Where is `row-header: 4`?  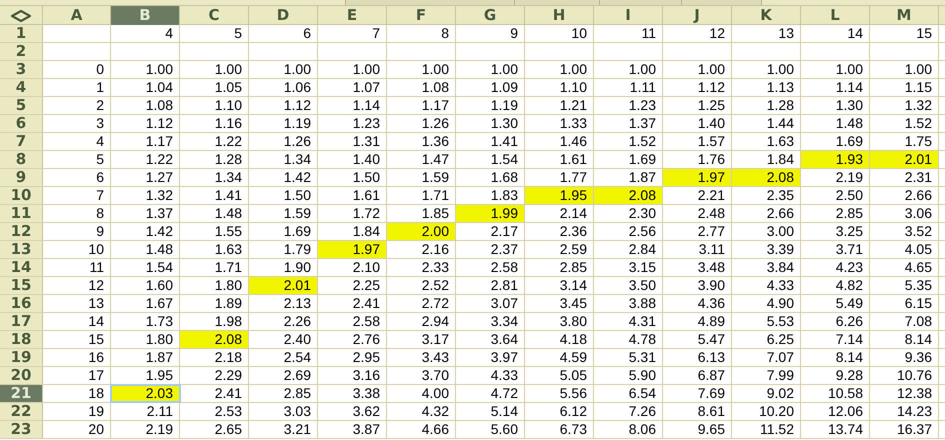
row-header: 4 is located at coordinates (21, 87).